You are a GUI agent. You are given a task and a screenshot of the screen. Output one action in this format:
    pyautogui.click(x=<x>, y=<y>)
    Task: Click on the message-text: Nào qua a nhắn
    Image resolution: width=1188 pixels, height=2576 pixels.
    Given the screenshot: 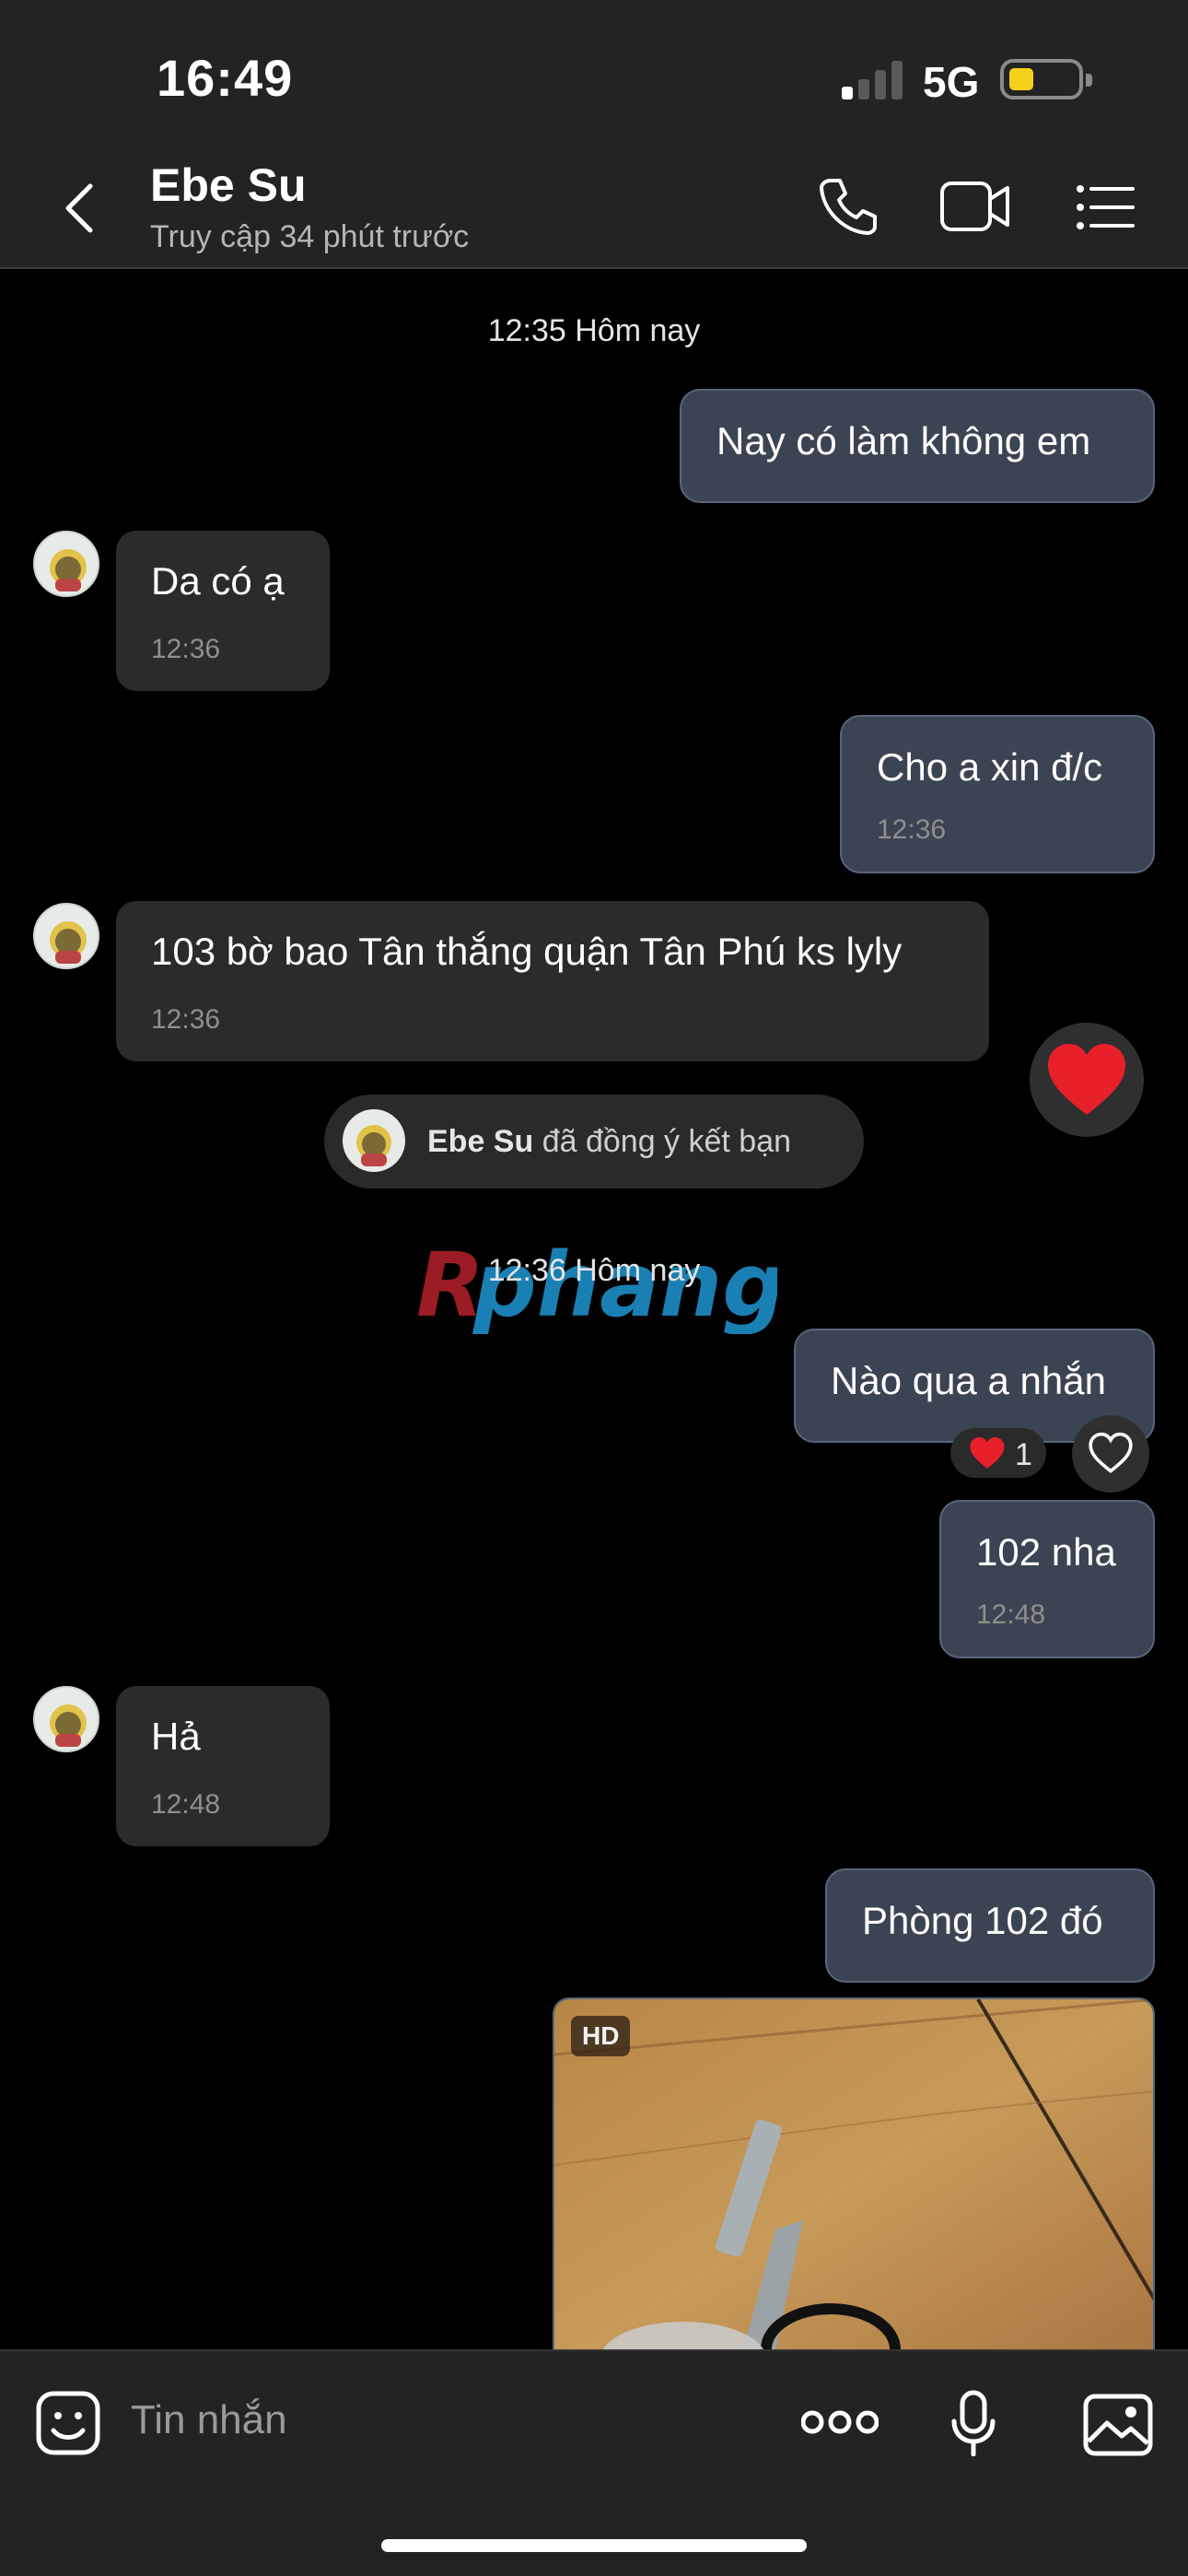 What is the action you would take?
    pyautogui.click(x=968, y=1381)
    